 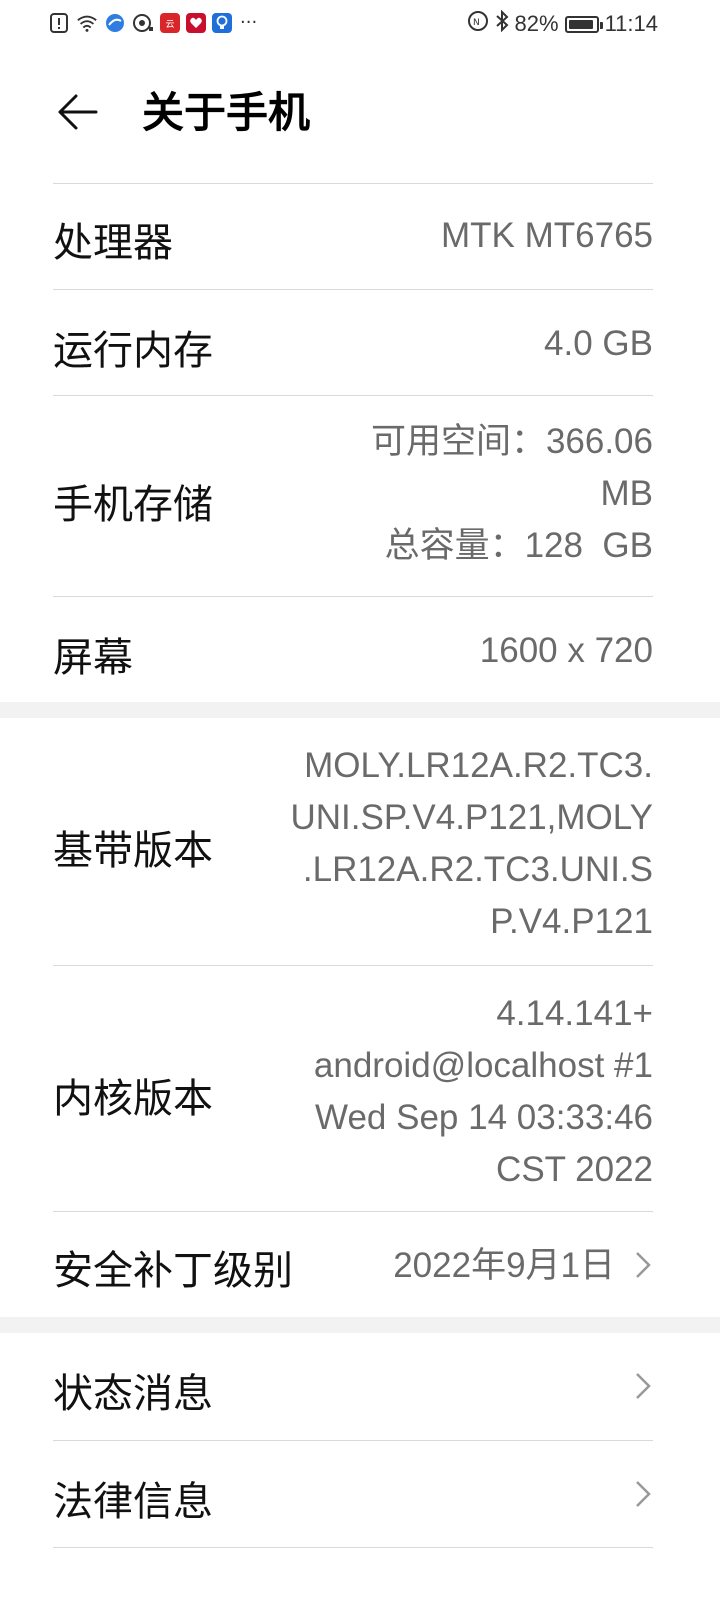 What do you see at coordinates (504, 1265) in the screenshot?
I see `security-patch-value: 2022年9月1日` at bounding box center [504, 1265].